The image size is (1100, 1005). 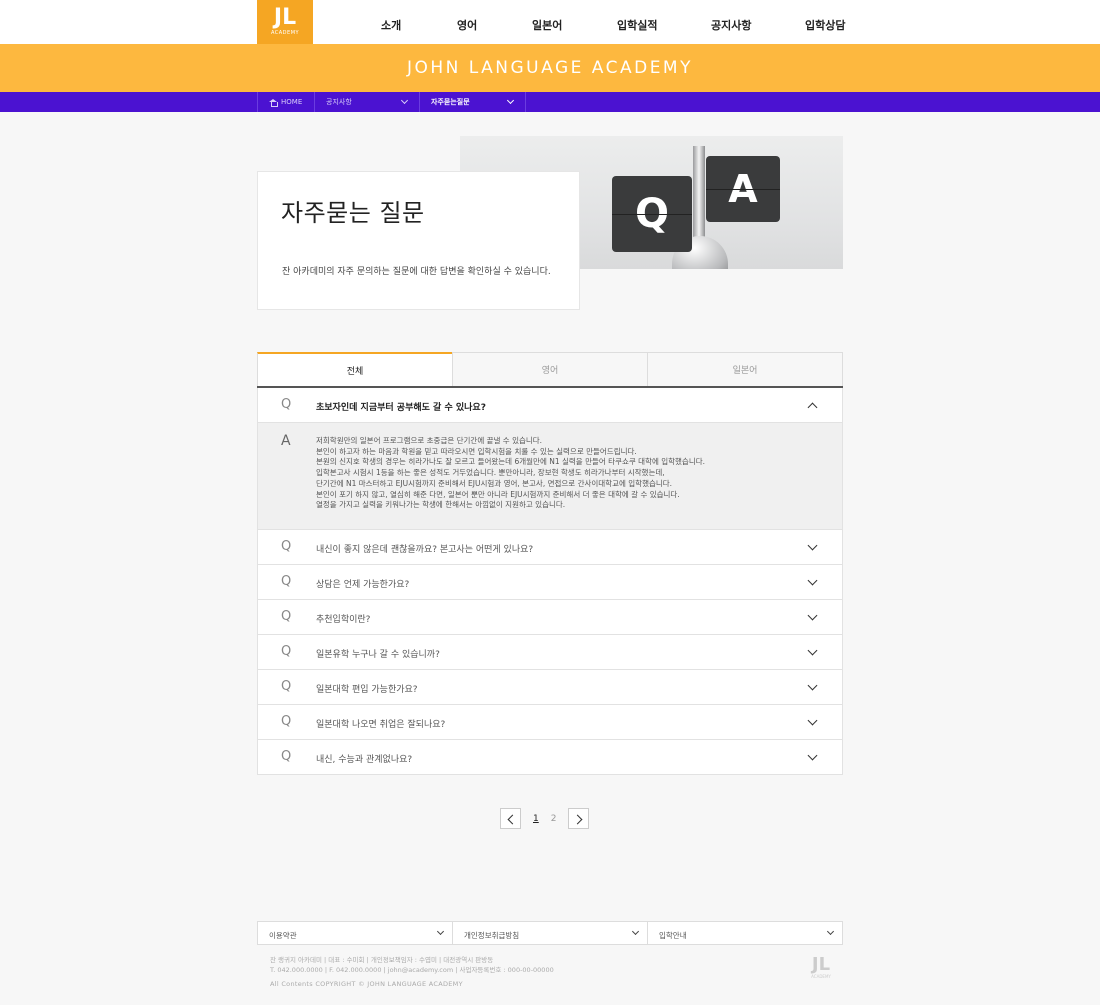 What do you see at coordinates (550, 757) in the screenshot?
I see `faq-question-row: Q 내신, 수능과 관계없나요?` at bounding box center [550, 757].